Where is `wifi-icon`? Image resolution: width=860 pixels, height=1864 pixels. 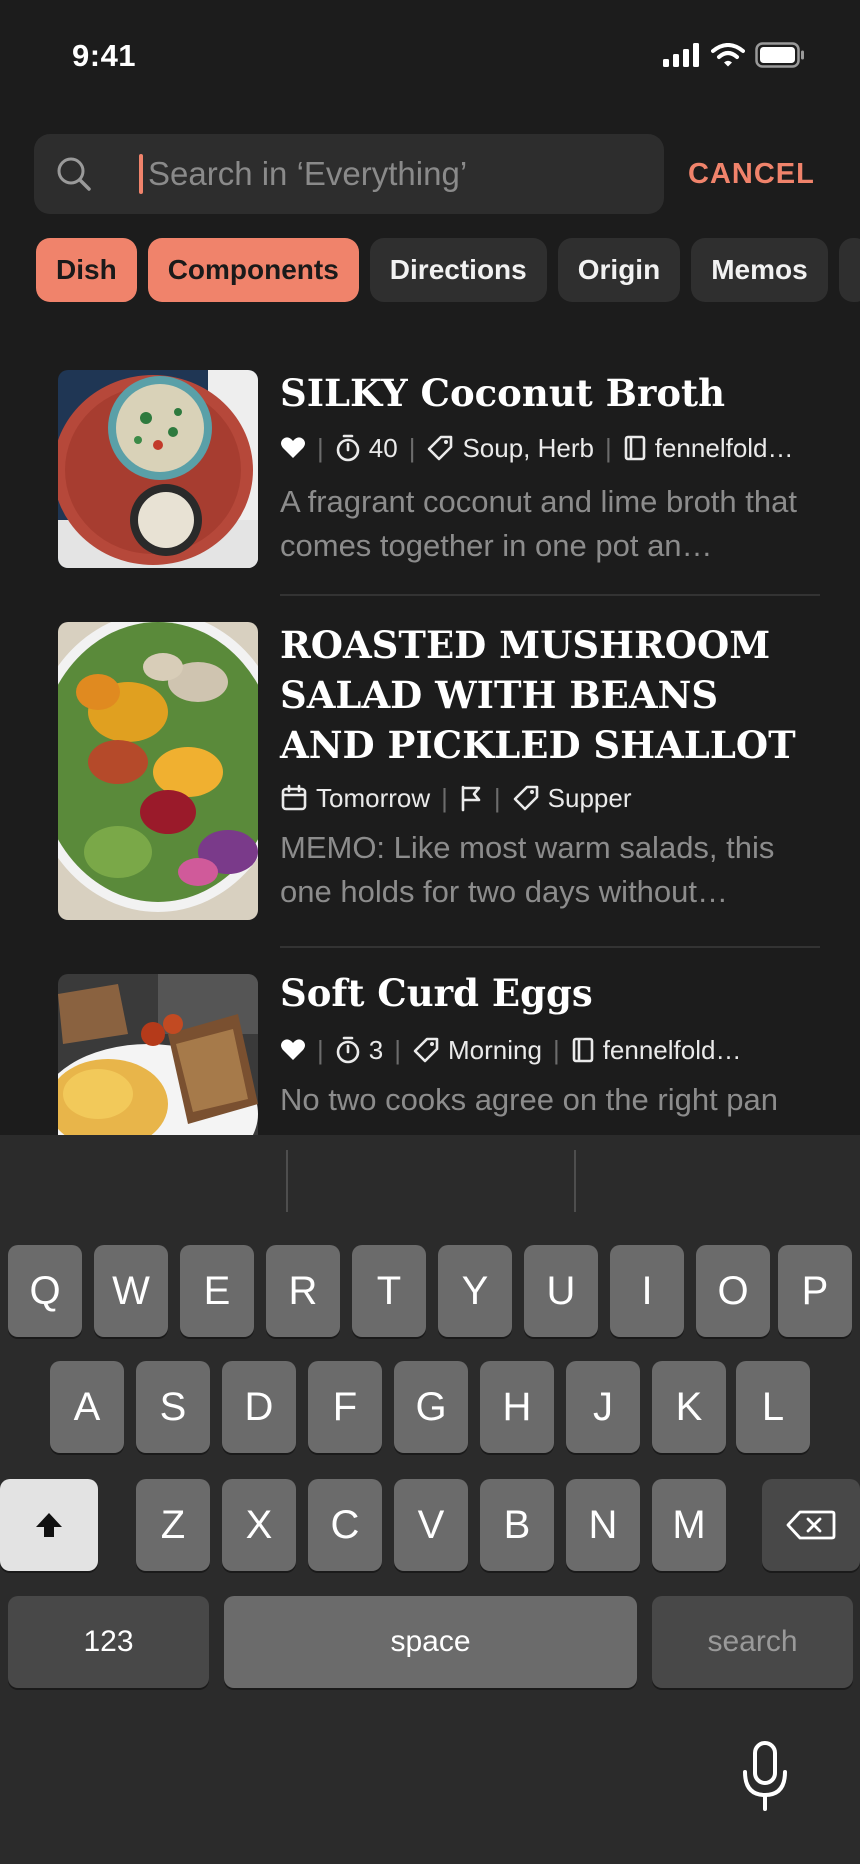 wifi-icon is located at coordinates (728, 55).